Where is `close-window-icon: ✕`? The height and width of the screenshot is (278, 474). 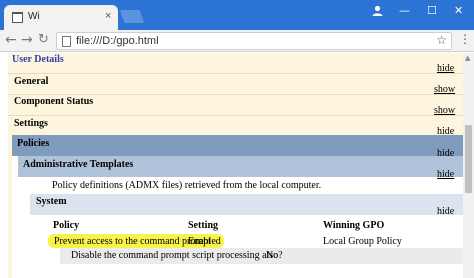 close-window-icon: ✕ is located at coordinates (458, 10).